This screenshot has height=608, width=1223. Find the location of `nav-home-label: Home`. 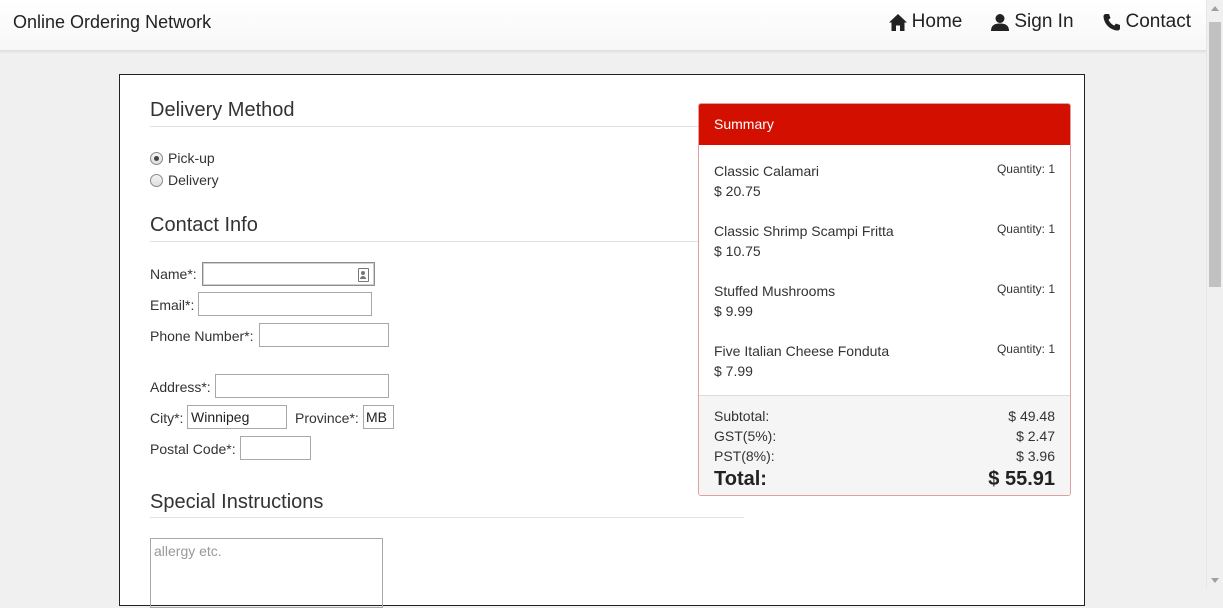

nav-home-label: Home is located at coordinates (937, 21).